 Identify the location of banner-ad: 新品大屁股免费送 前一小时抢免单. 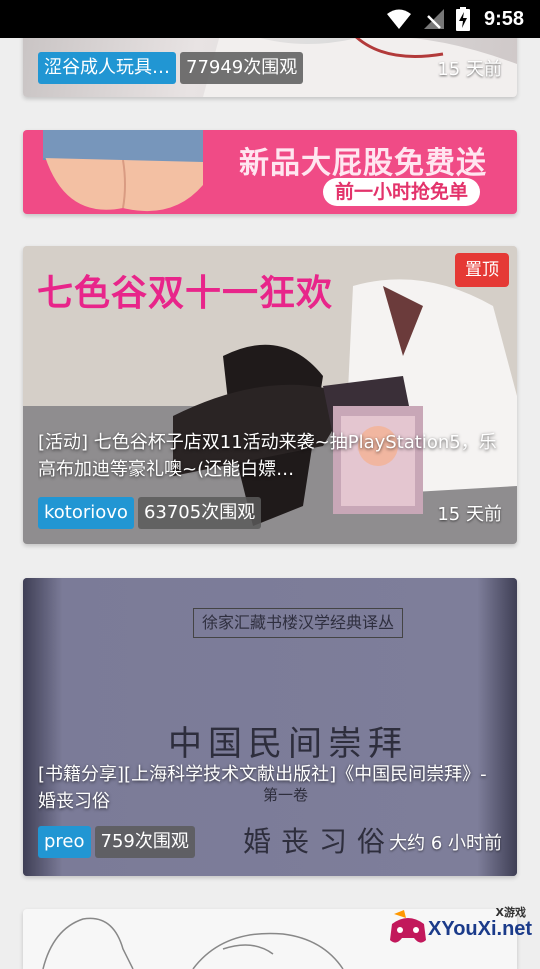
(270, 172).